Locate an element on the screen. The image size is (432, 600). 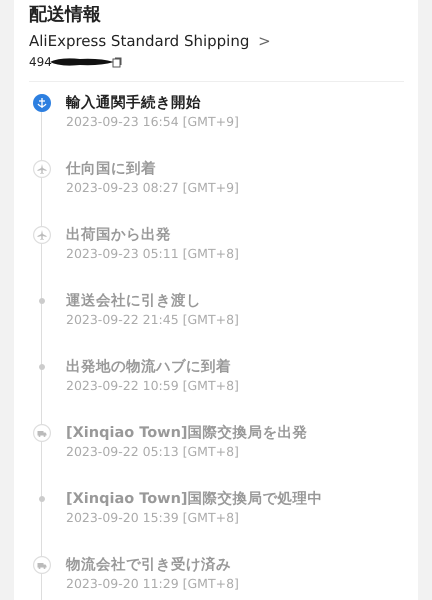
event-time: 2023-09-23 05:11 [GMT+8] is located at coordinates (152, 254).